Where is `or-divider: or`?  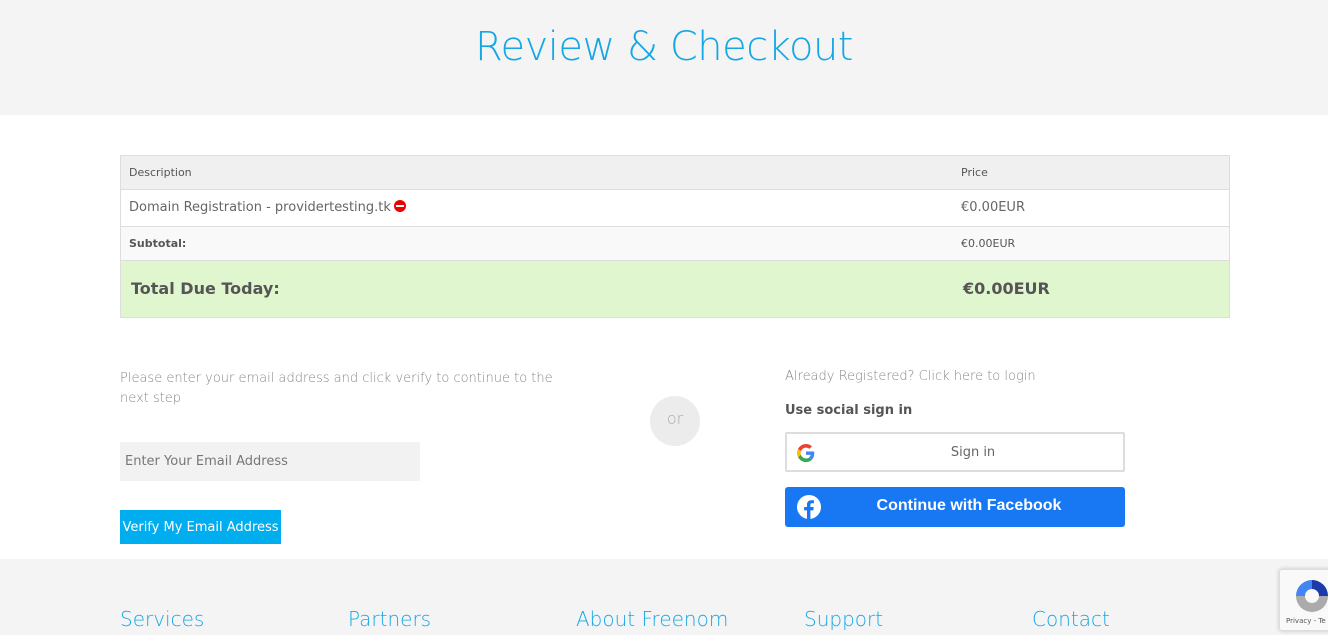
or-divider: or is located at coordinates (675, 421).